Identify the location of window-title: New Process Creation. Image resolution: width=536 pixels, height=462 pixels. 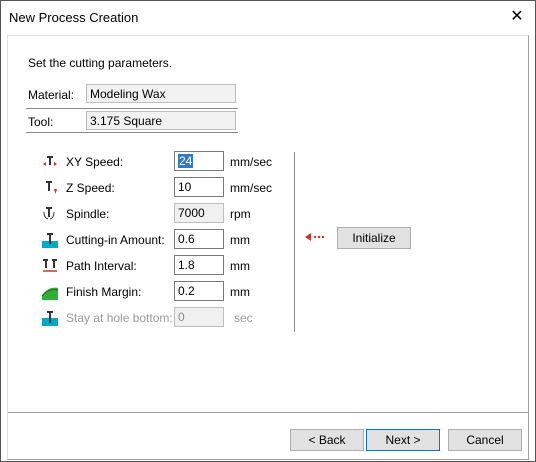
(74, 17).